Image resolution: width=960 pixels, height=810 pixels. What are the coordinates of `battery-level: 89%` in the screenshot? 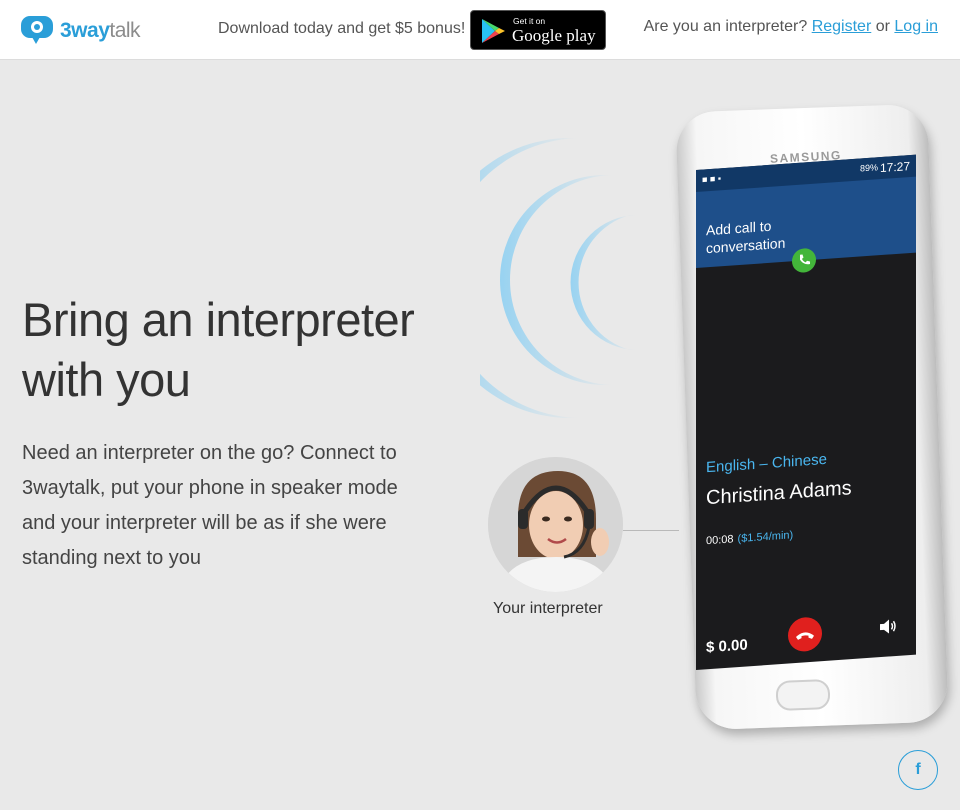 It's located at (868, 168).